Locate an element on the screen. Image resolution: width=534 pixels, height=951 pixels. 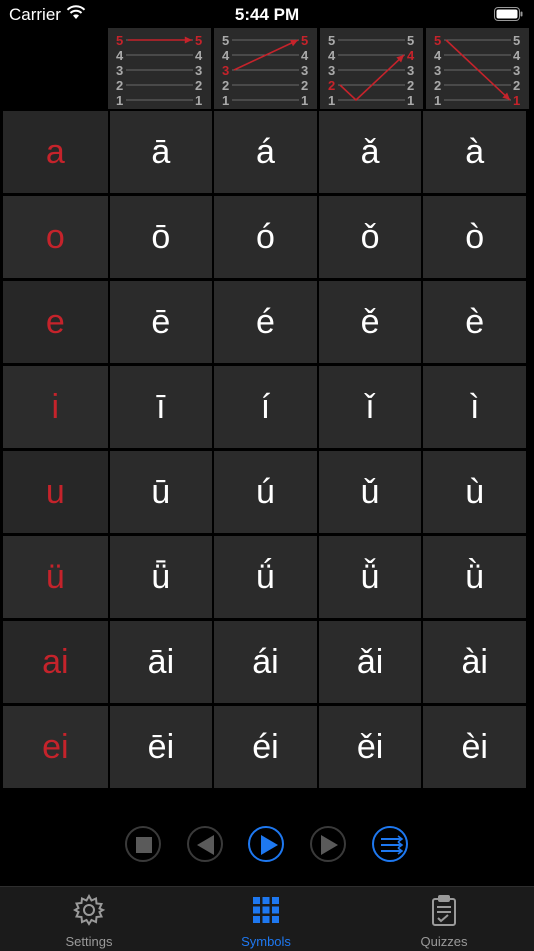
table-row: uūúǔù is located at coordinates (264, 492).